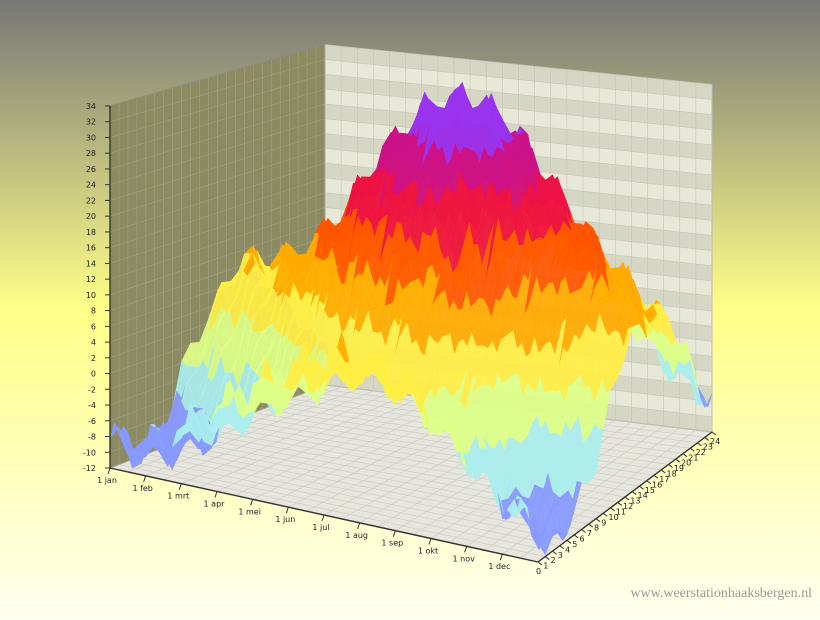 This screenshot has width=820, height=620. Describe the element at coordinates (499, 566) in the screenshot. I see `x-tick-label: 1 dec` at that location.